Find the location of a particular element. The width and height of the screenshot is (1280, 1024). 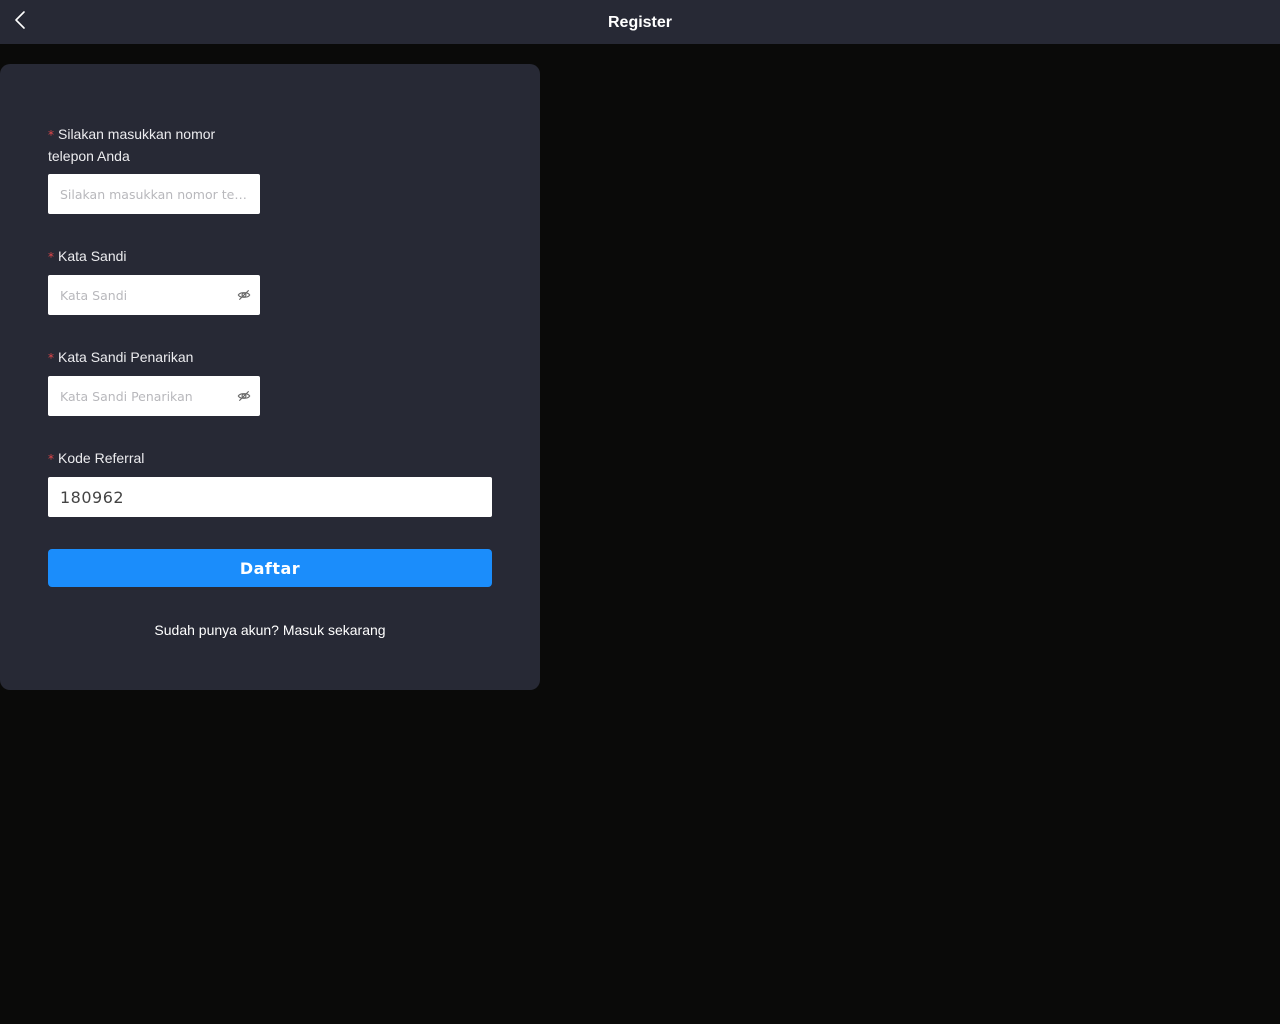

page-title: Register is located at coordinates (640, 22).